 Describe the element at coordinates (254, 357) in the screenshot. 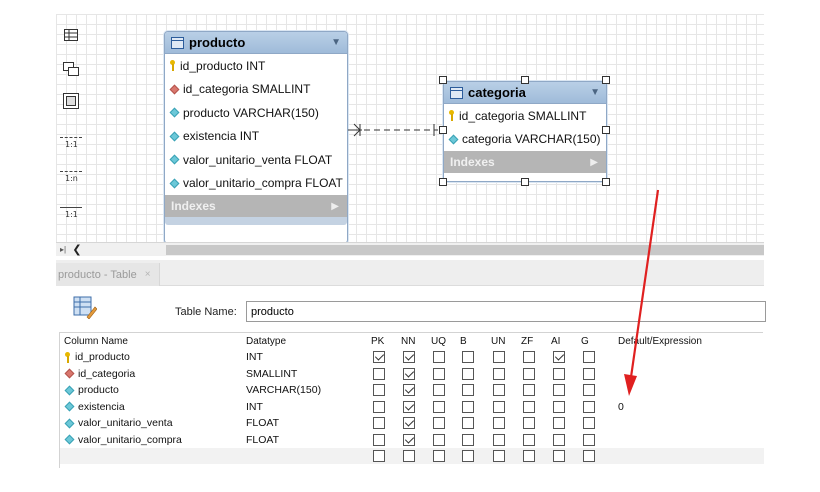

I see `datatype-cell: INT` at that location.